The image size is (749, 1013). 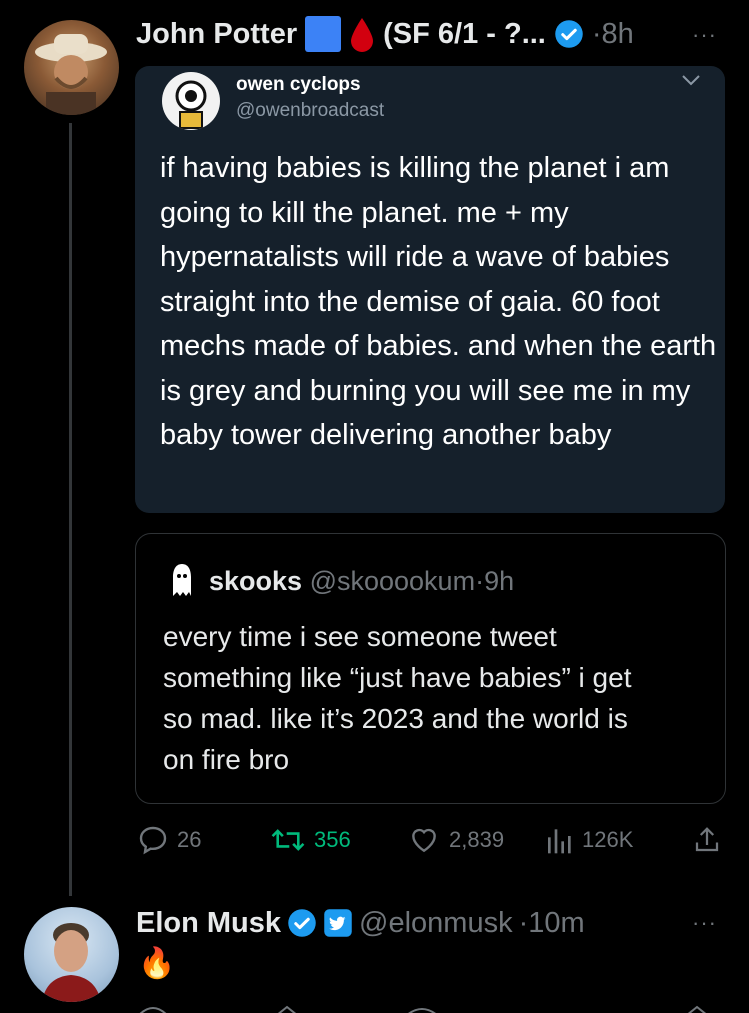 What do you see at coordinates (216, 34) in the screenshot?
I see `tweet1-author-name: John Potter` at bounding box center [216, 34].